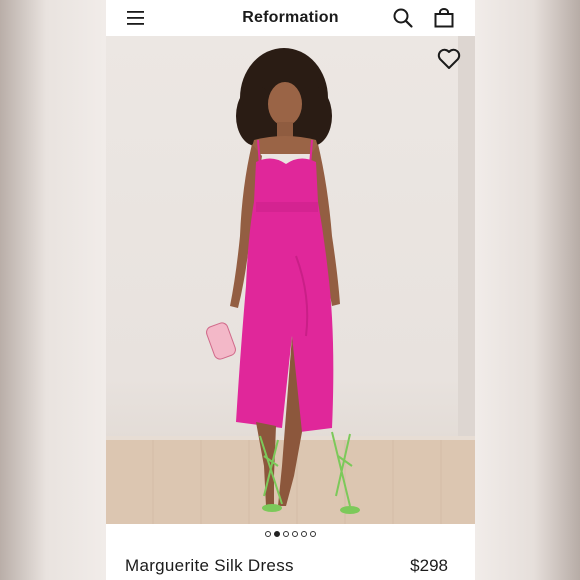 The image size is (580, 580). Describe the element at coordinates (290, 534) in the screenshot. I see `carousel-pagination` at that location.